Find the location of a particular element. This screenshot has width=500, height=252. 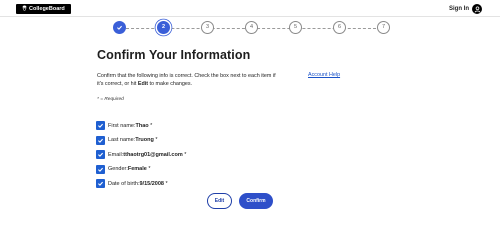

field-value: tthaotrg01@gmail.com is located at coordinates (153, 154).